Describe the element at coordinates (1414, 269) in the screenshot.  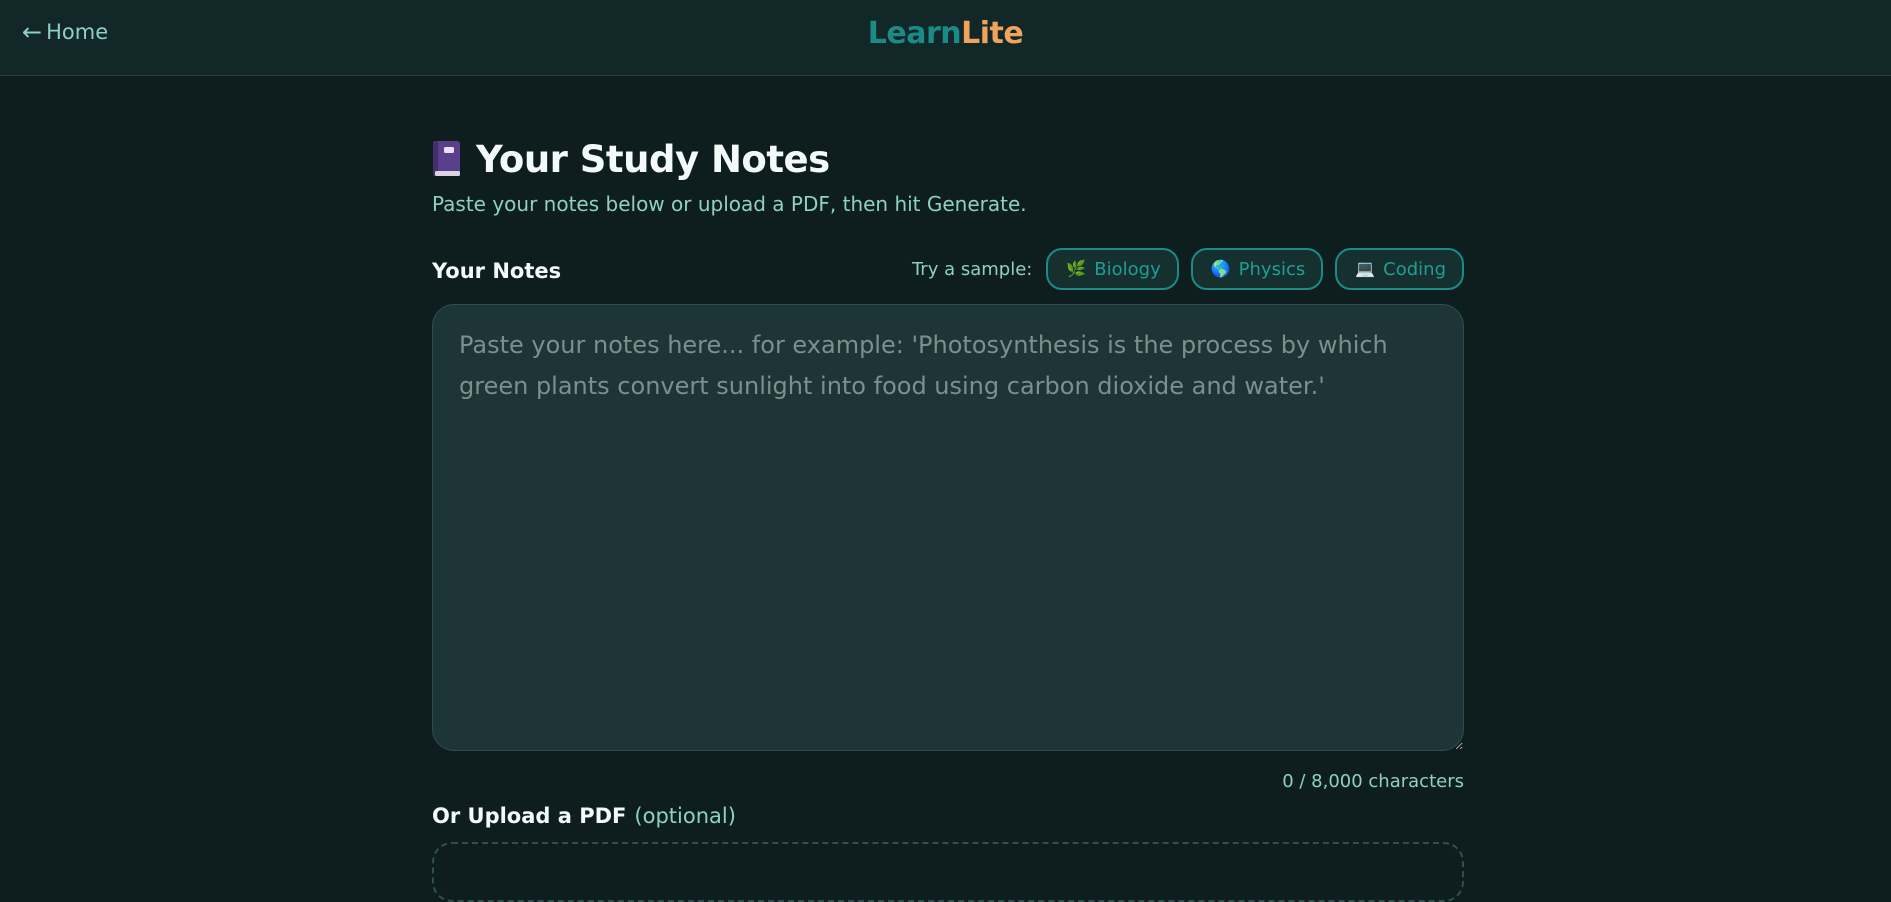
I see `sample-coding-label: Coding` at that location.